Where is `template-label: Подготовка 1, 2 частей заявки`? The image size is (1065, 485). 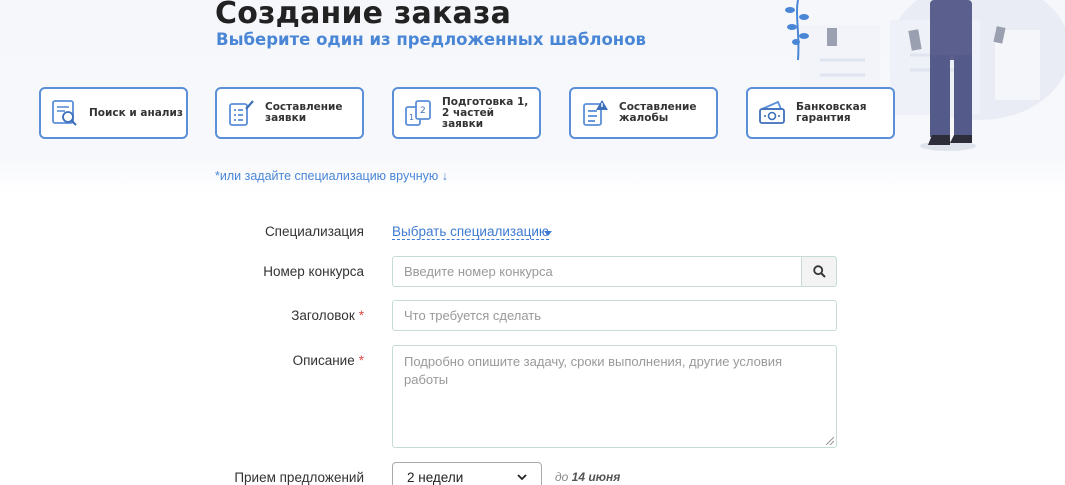 template-label: Подготовка 1, 2 частей заявки is located at coordinates (485, 112).